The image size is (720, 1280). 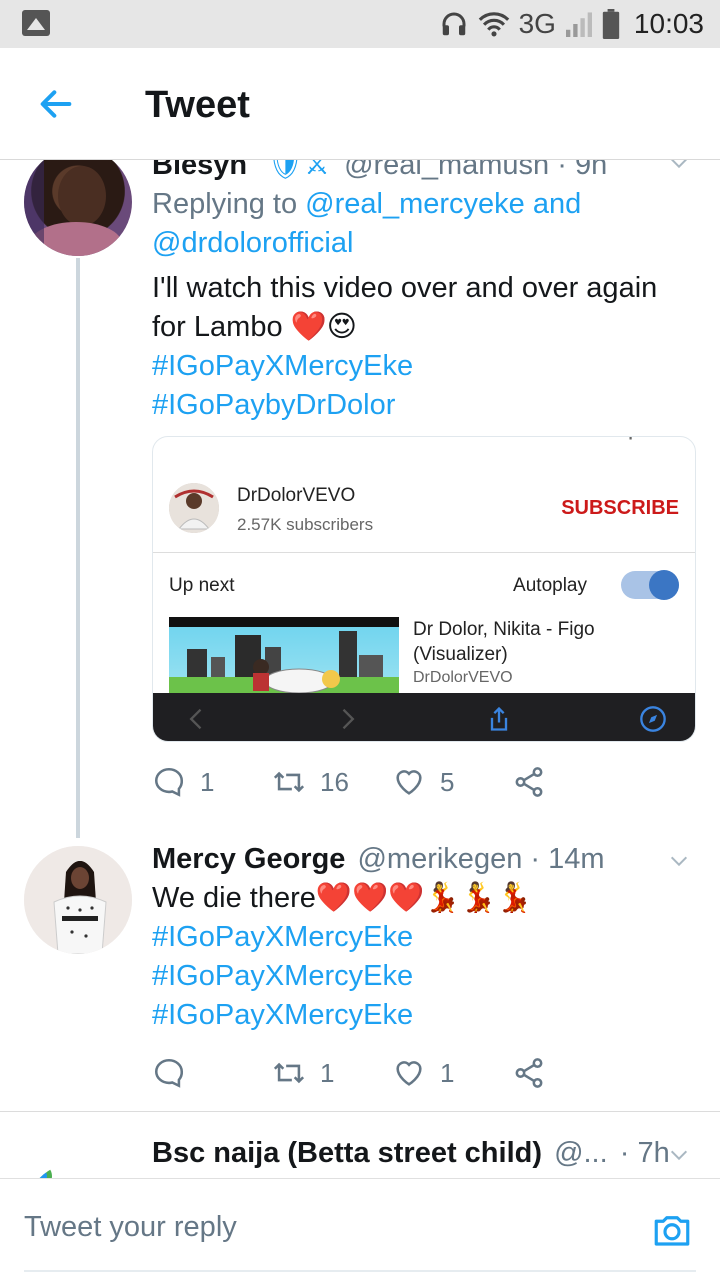 I want to click on back-arrow-icon, so click(x=56, y=104).